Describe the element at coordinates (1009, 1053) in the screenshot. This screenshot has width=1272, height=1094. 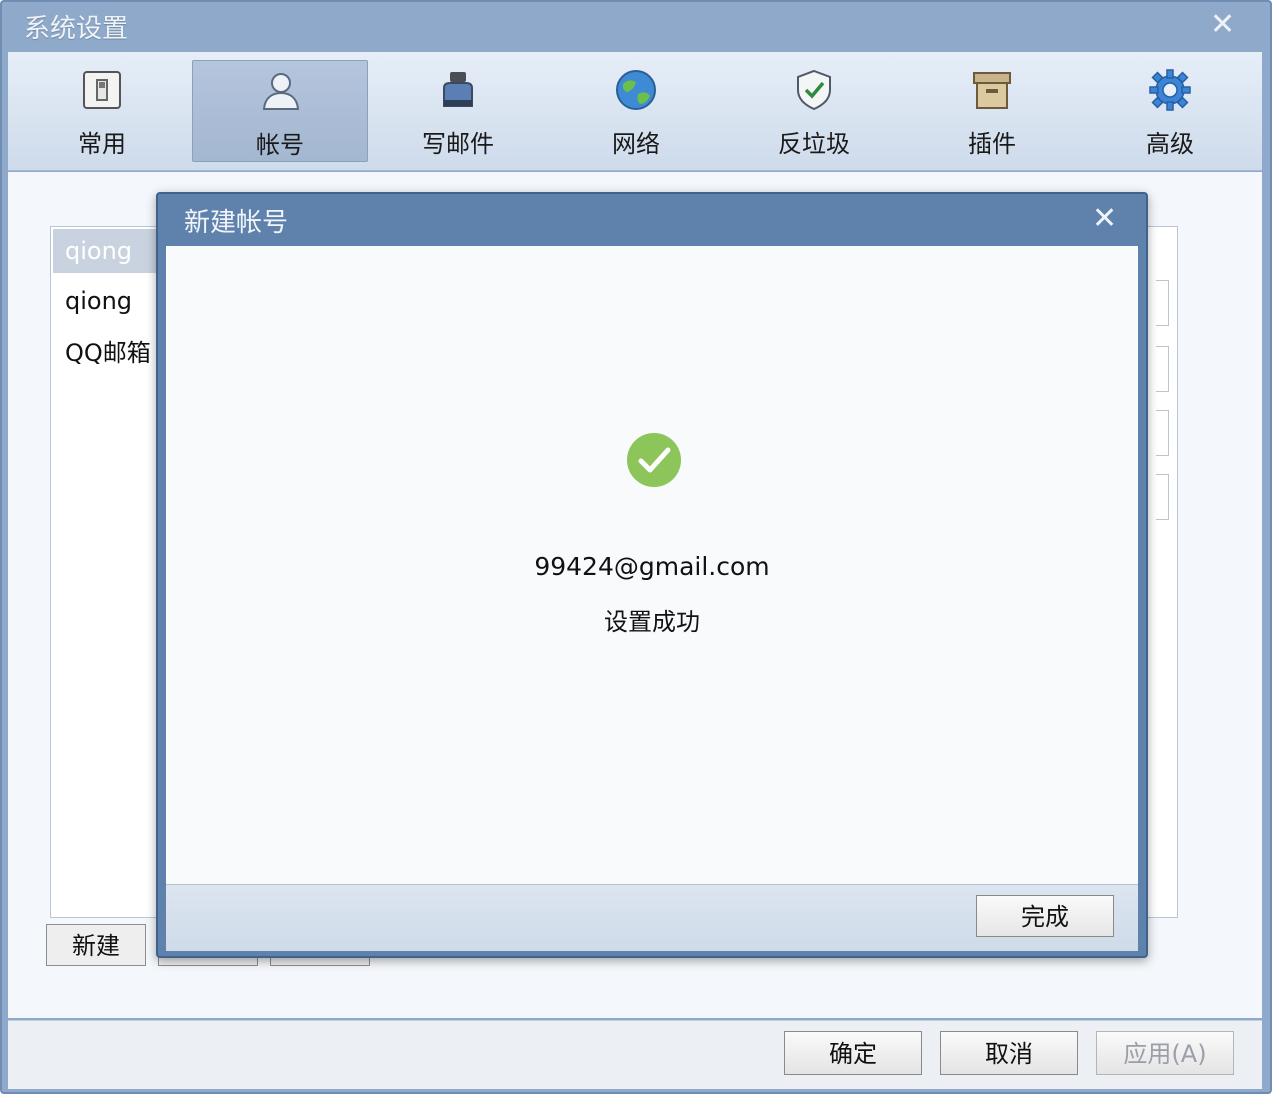
I see `cancel-button: 取消` at that location.